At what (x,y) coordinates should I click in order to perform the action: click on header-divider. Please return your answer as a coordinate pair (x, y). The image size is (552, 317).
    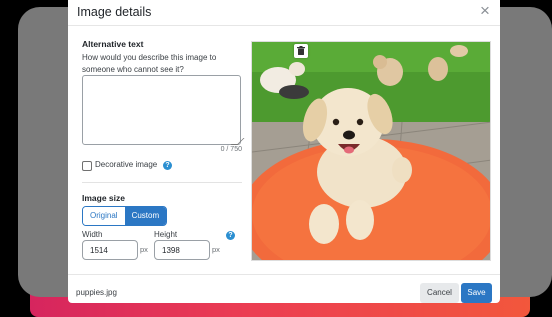
    Looking at the image, I should click on (284, 25).